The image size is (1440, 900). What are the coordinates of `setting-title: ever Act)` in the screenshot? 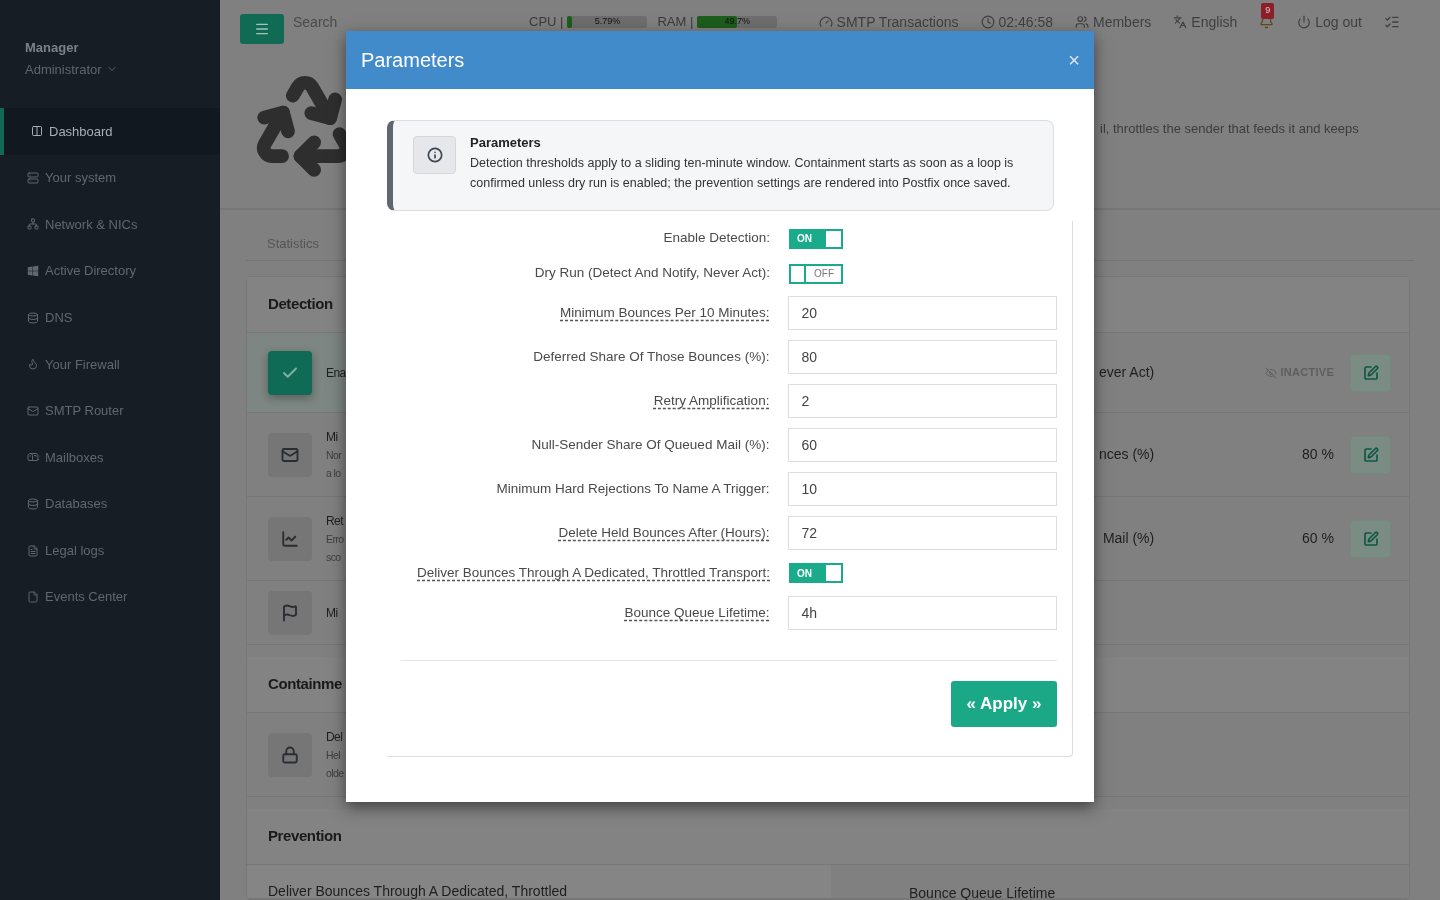 It's located at (1127, 372).